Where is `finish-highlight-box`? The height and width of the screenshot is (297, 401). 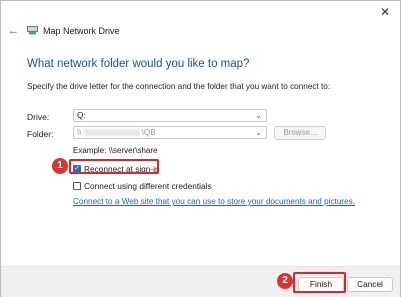
finish-highlight-box is located at coordinates (319, 282).